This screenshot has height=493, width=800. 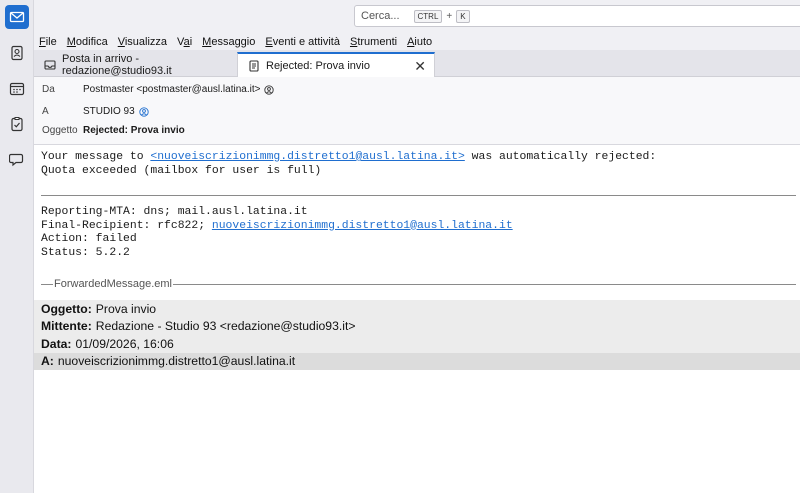 What do you see at coordinates (418, 284) in the screenshot?
I see `forwarded-message-divider: ForwardedMessage.eml` at bounding box center [418, 284].